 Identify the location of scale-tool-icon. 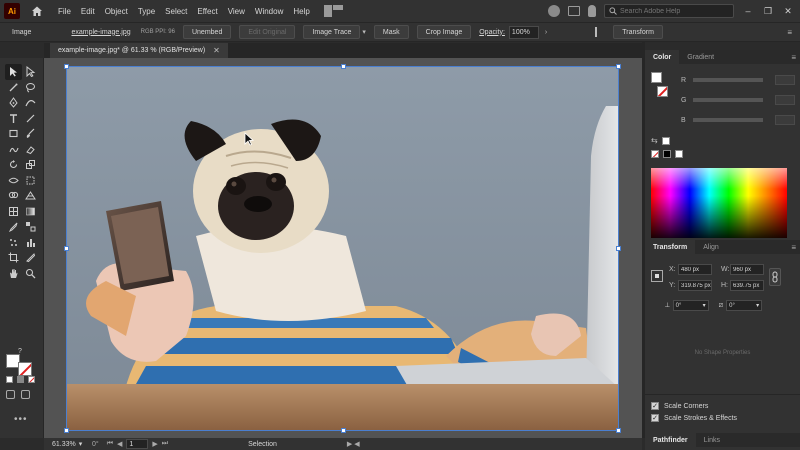
(30, 165).